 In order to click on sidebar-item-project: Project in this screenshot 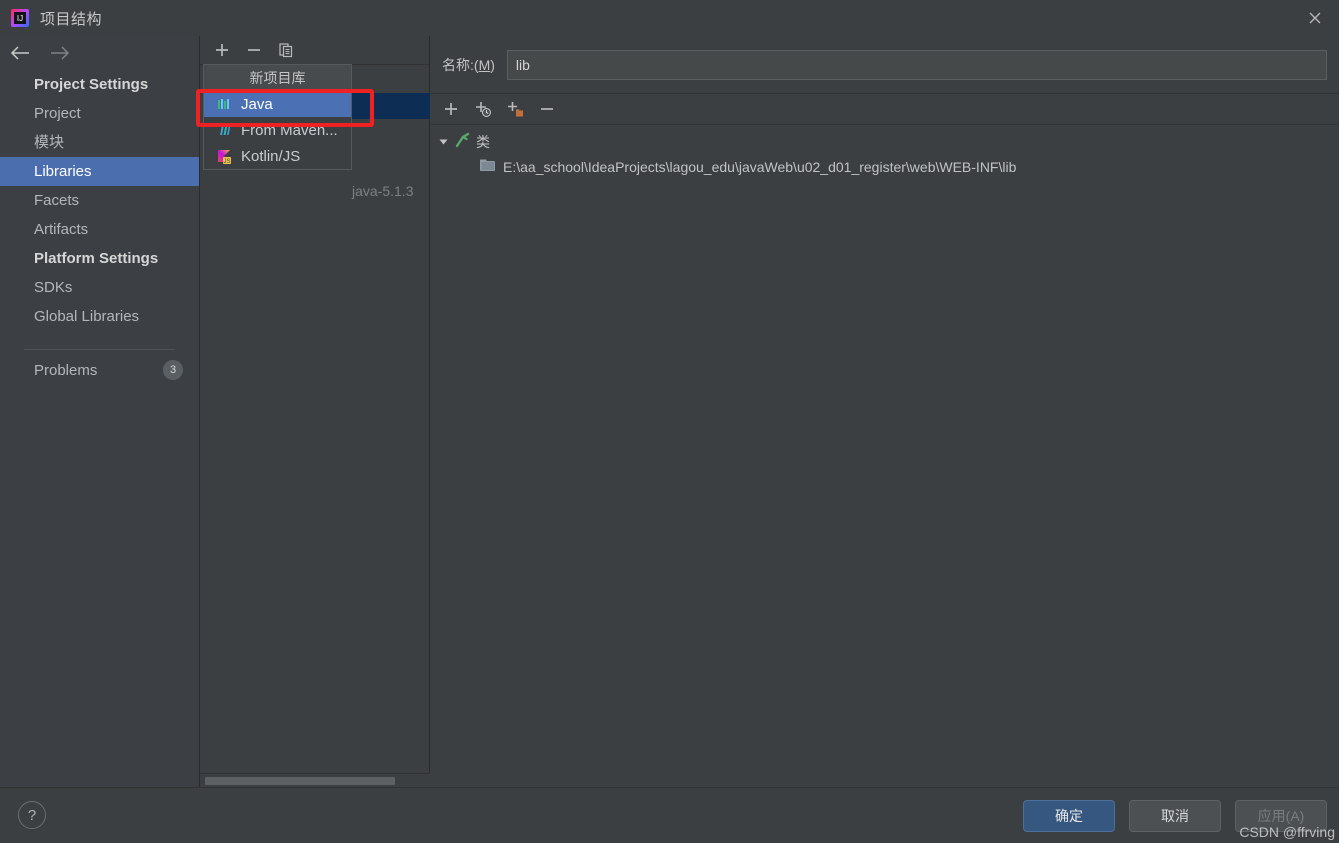, I will do `click(99, 113)`.